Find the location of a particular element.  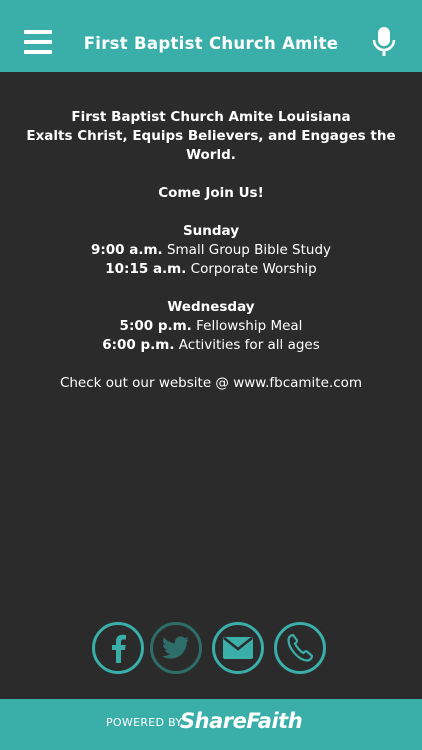

powered-by-label: POWERED BY is located at coordinates (144, 722).